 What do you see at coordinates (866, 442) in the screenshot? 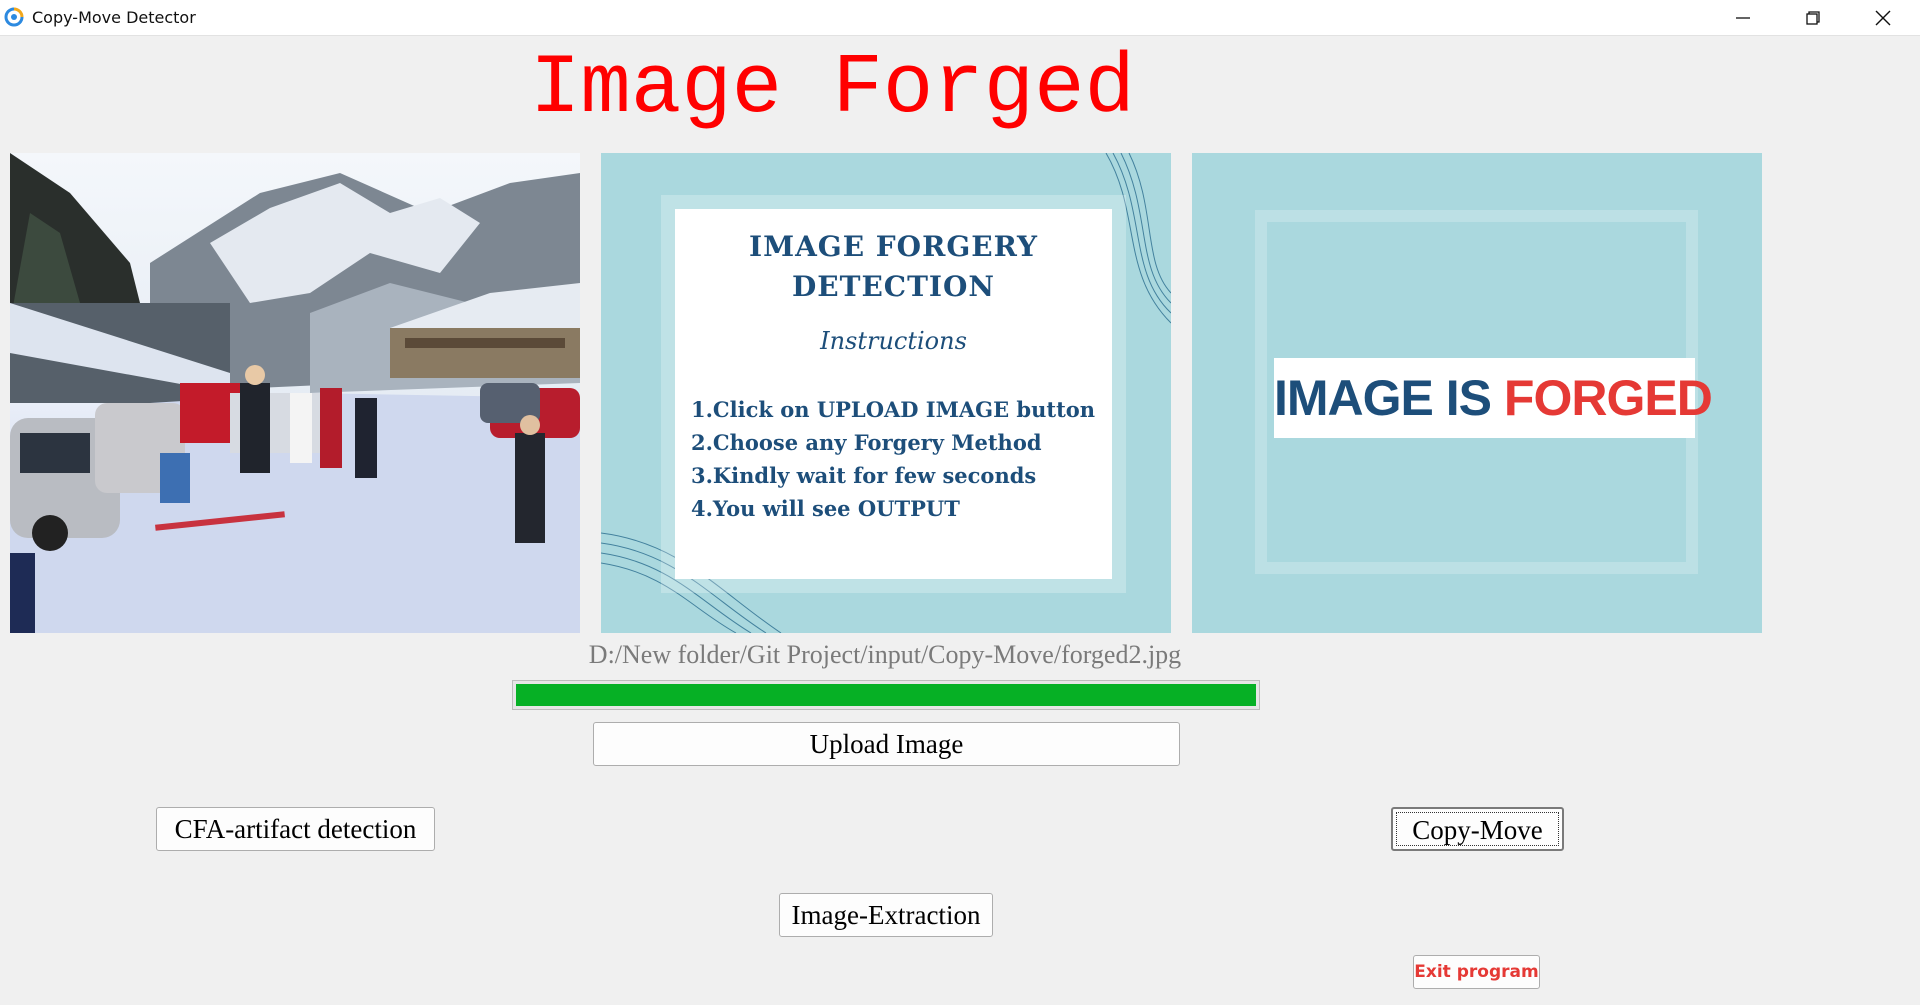
I see `instruction-step: 2.Choose any Forgery Method` at bounding box center [866, 442].